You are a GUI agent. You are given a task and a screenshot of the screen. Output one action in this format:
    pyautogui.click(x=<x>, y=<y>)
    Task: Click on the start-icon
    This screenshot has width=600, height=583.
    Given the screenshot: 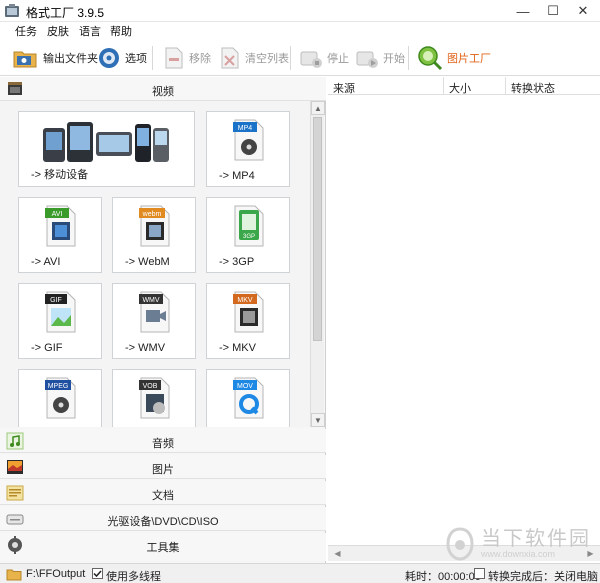 What is the action you would take?
    pyautogui.click(x=367, y=59)
    